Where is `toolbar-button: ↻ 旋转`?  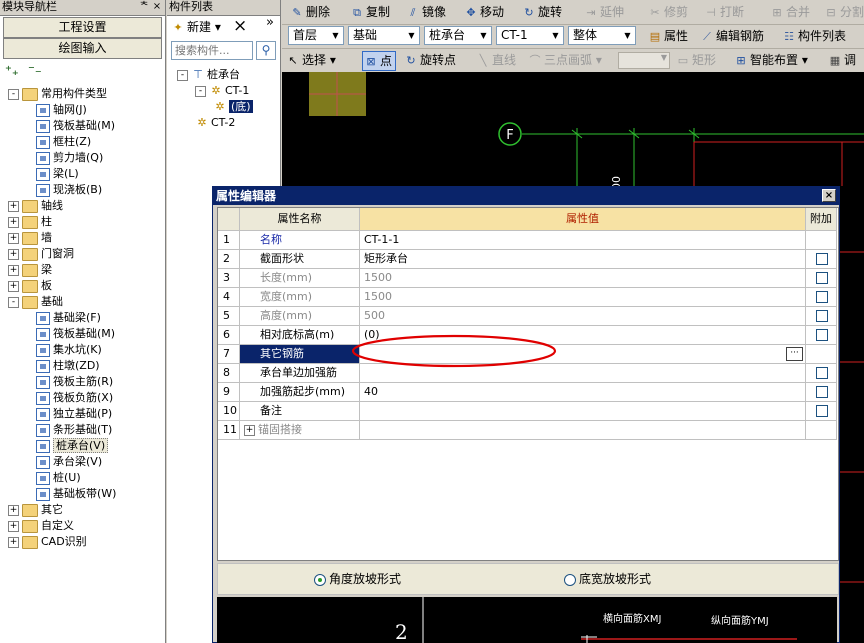 toolbar-button: ↻ 旋转 is located at coordinates (542, 12).